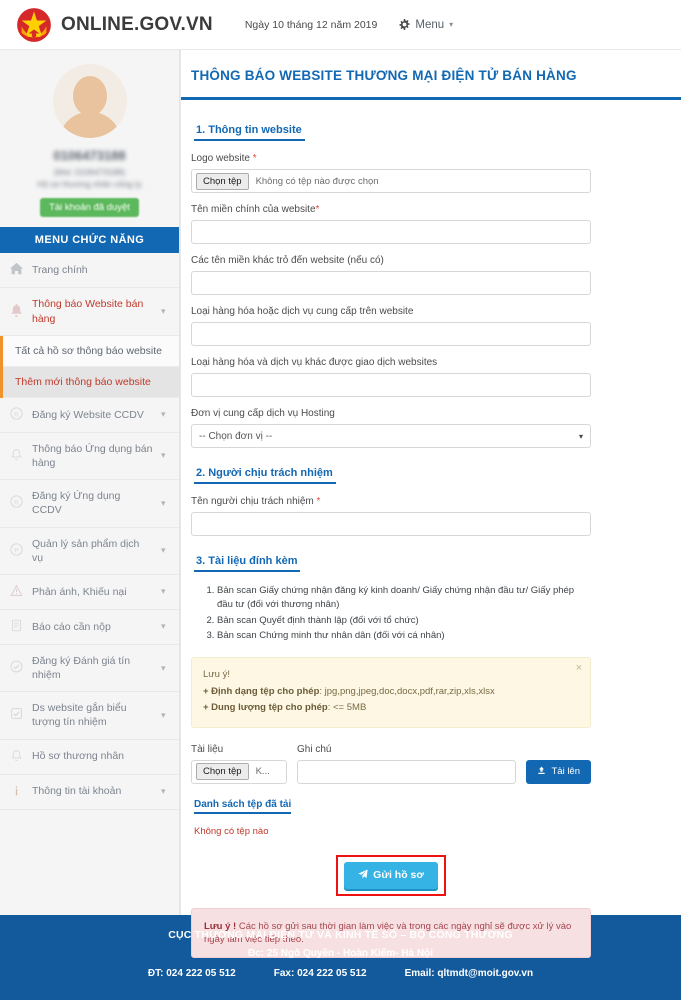 Image resolution: width=681 pixels, height=1000 pixels. I want to click on hosting-provider-select: -- Chọn đơn vị -- ▾, so click(391, 436).